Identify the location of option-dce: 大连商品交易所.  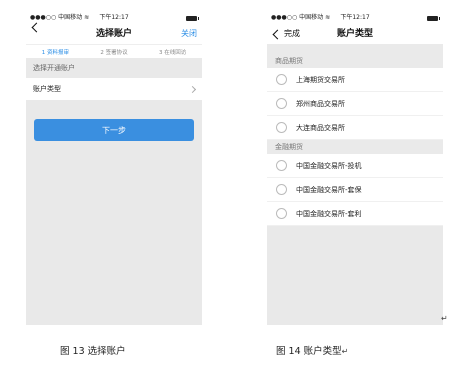
(355, 128).